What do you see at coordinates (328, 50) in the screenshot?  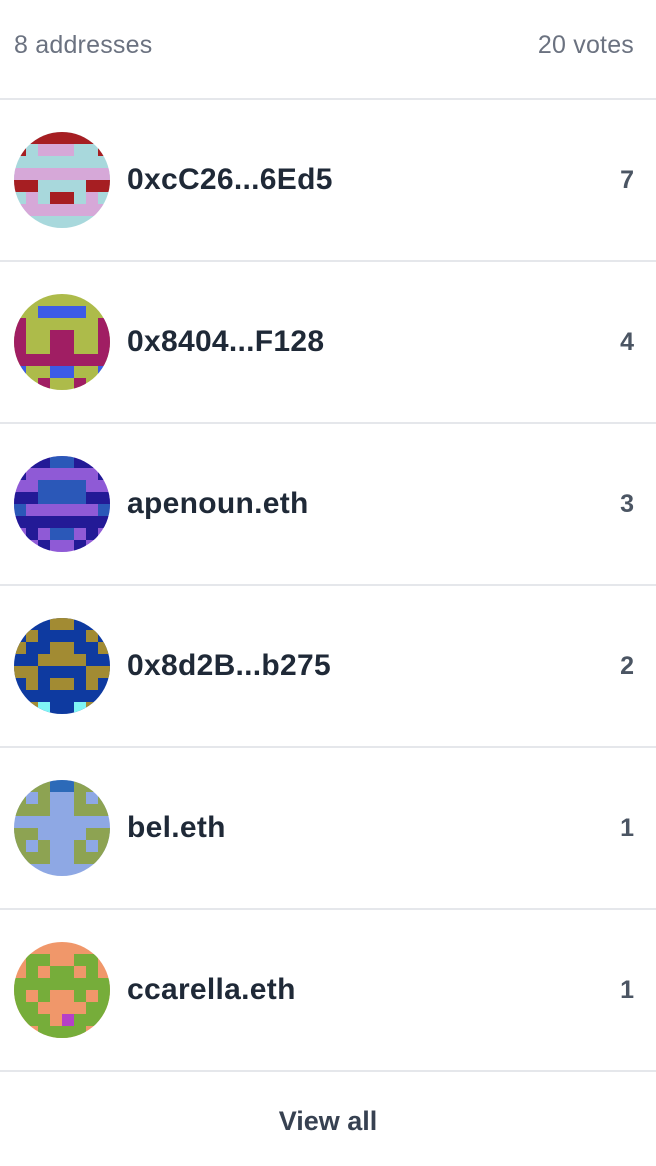 I see `voters-summary-header: 8 addresses 20 votes` at bounding box center [328, 50].